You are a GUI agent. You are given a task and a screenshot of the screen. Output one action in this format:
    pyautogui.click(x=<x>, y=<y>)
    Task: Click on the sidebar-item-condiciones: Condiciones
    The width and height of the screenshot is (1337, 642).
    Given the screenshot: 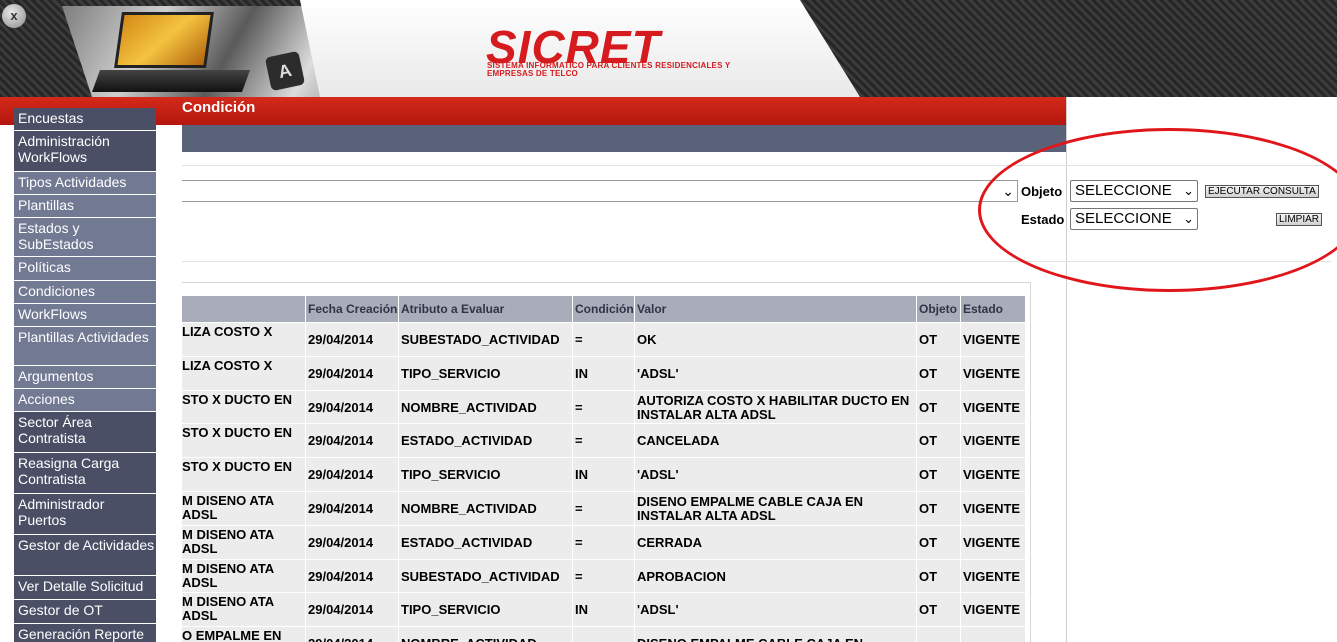 What is the action you would take?
    pyautogui.click(x=85, y=292)
    